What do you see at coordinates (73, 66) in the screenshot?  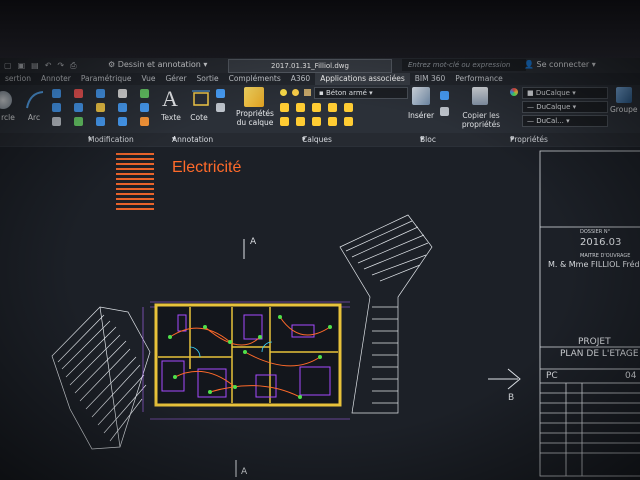 I see `plot-icon: ⎙` at bounding box center [73, 66].